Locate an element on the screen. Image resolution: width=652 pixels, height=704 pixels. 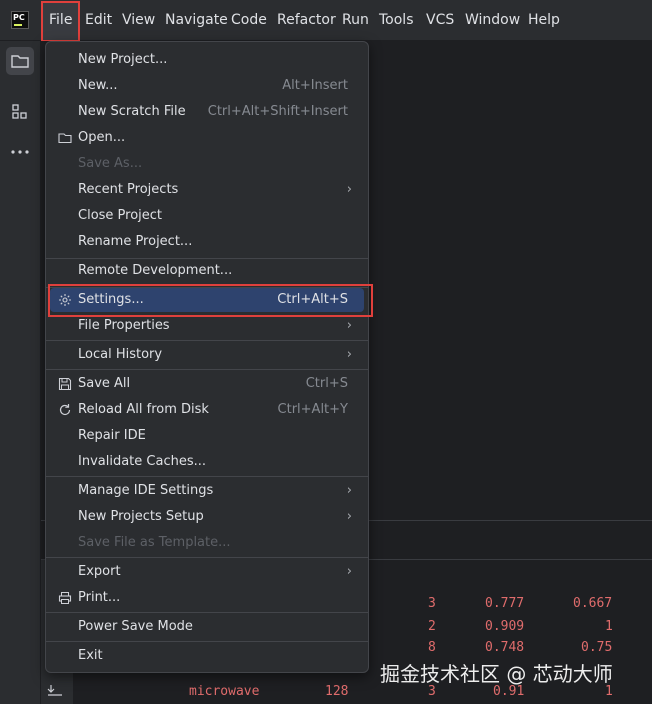
menu-item-file-properties: File Properties › is located at coordinates (207, 326).